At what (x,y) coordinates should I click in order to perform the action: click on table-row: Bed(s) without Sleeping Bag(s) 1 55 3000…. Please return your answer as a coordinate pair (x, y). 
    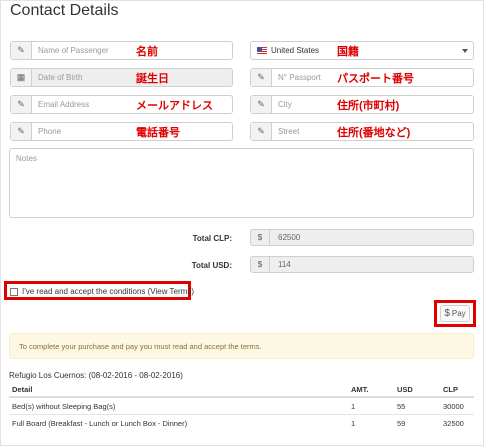
    Looking at the image, I should click on (241, 405).